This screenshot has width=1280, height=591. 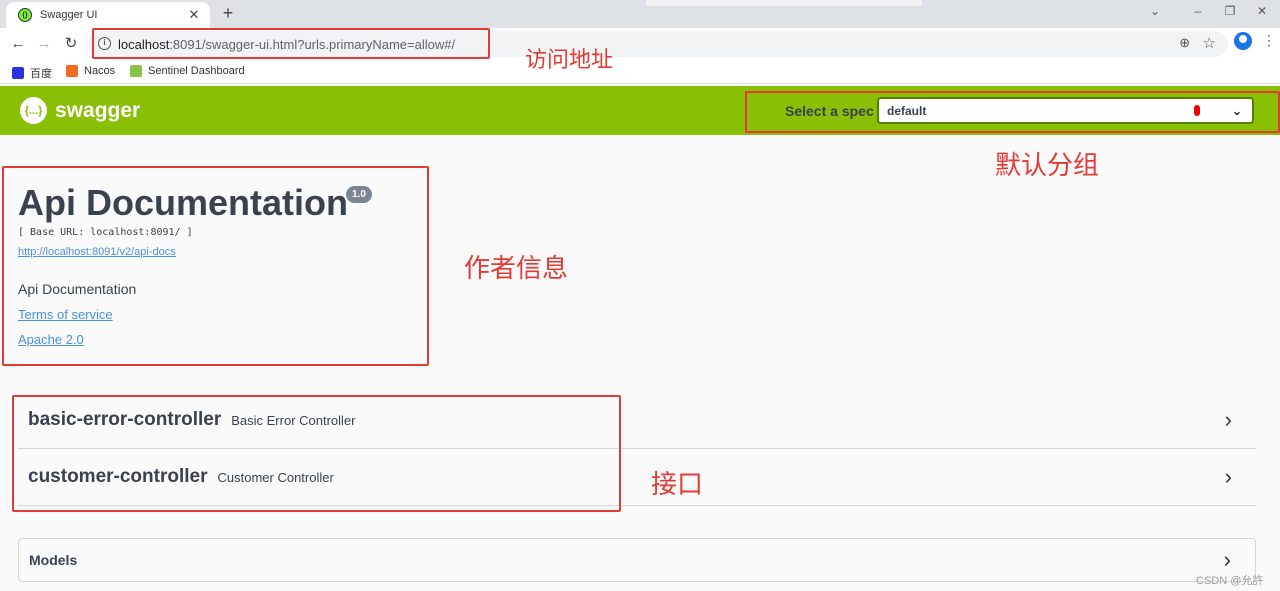 What do you see at coordinates (98, 110) in the screenshot?
I see `swagger-logo-text: swagger` at bounding box center [98, 110].